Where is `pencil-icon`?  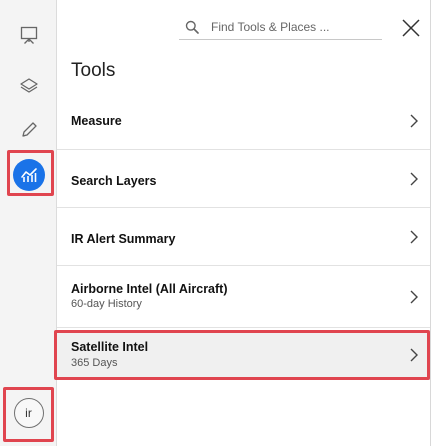
pencil-icon is located at coordinates (29, 129).